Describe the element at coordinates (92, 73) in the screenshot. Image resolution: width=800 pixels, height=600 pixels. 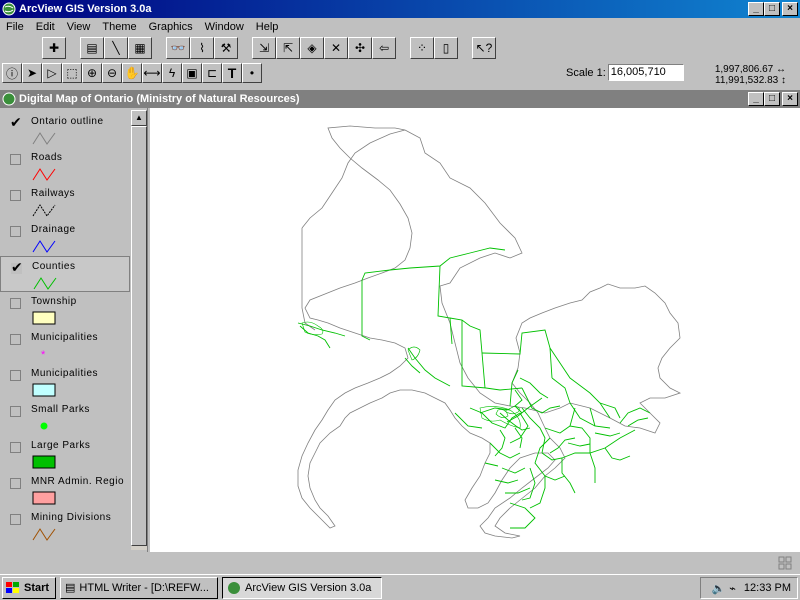
I see `zoom-in-tool: ⊕` at that location.